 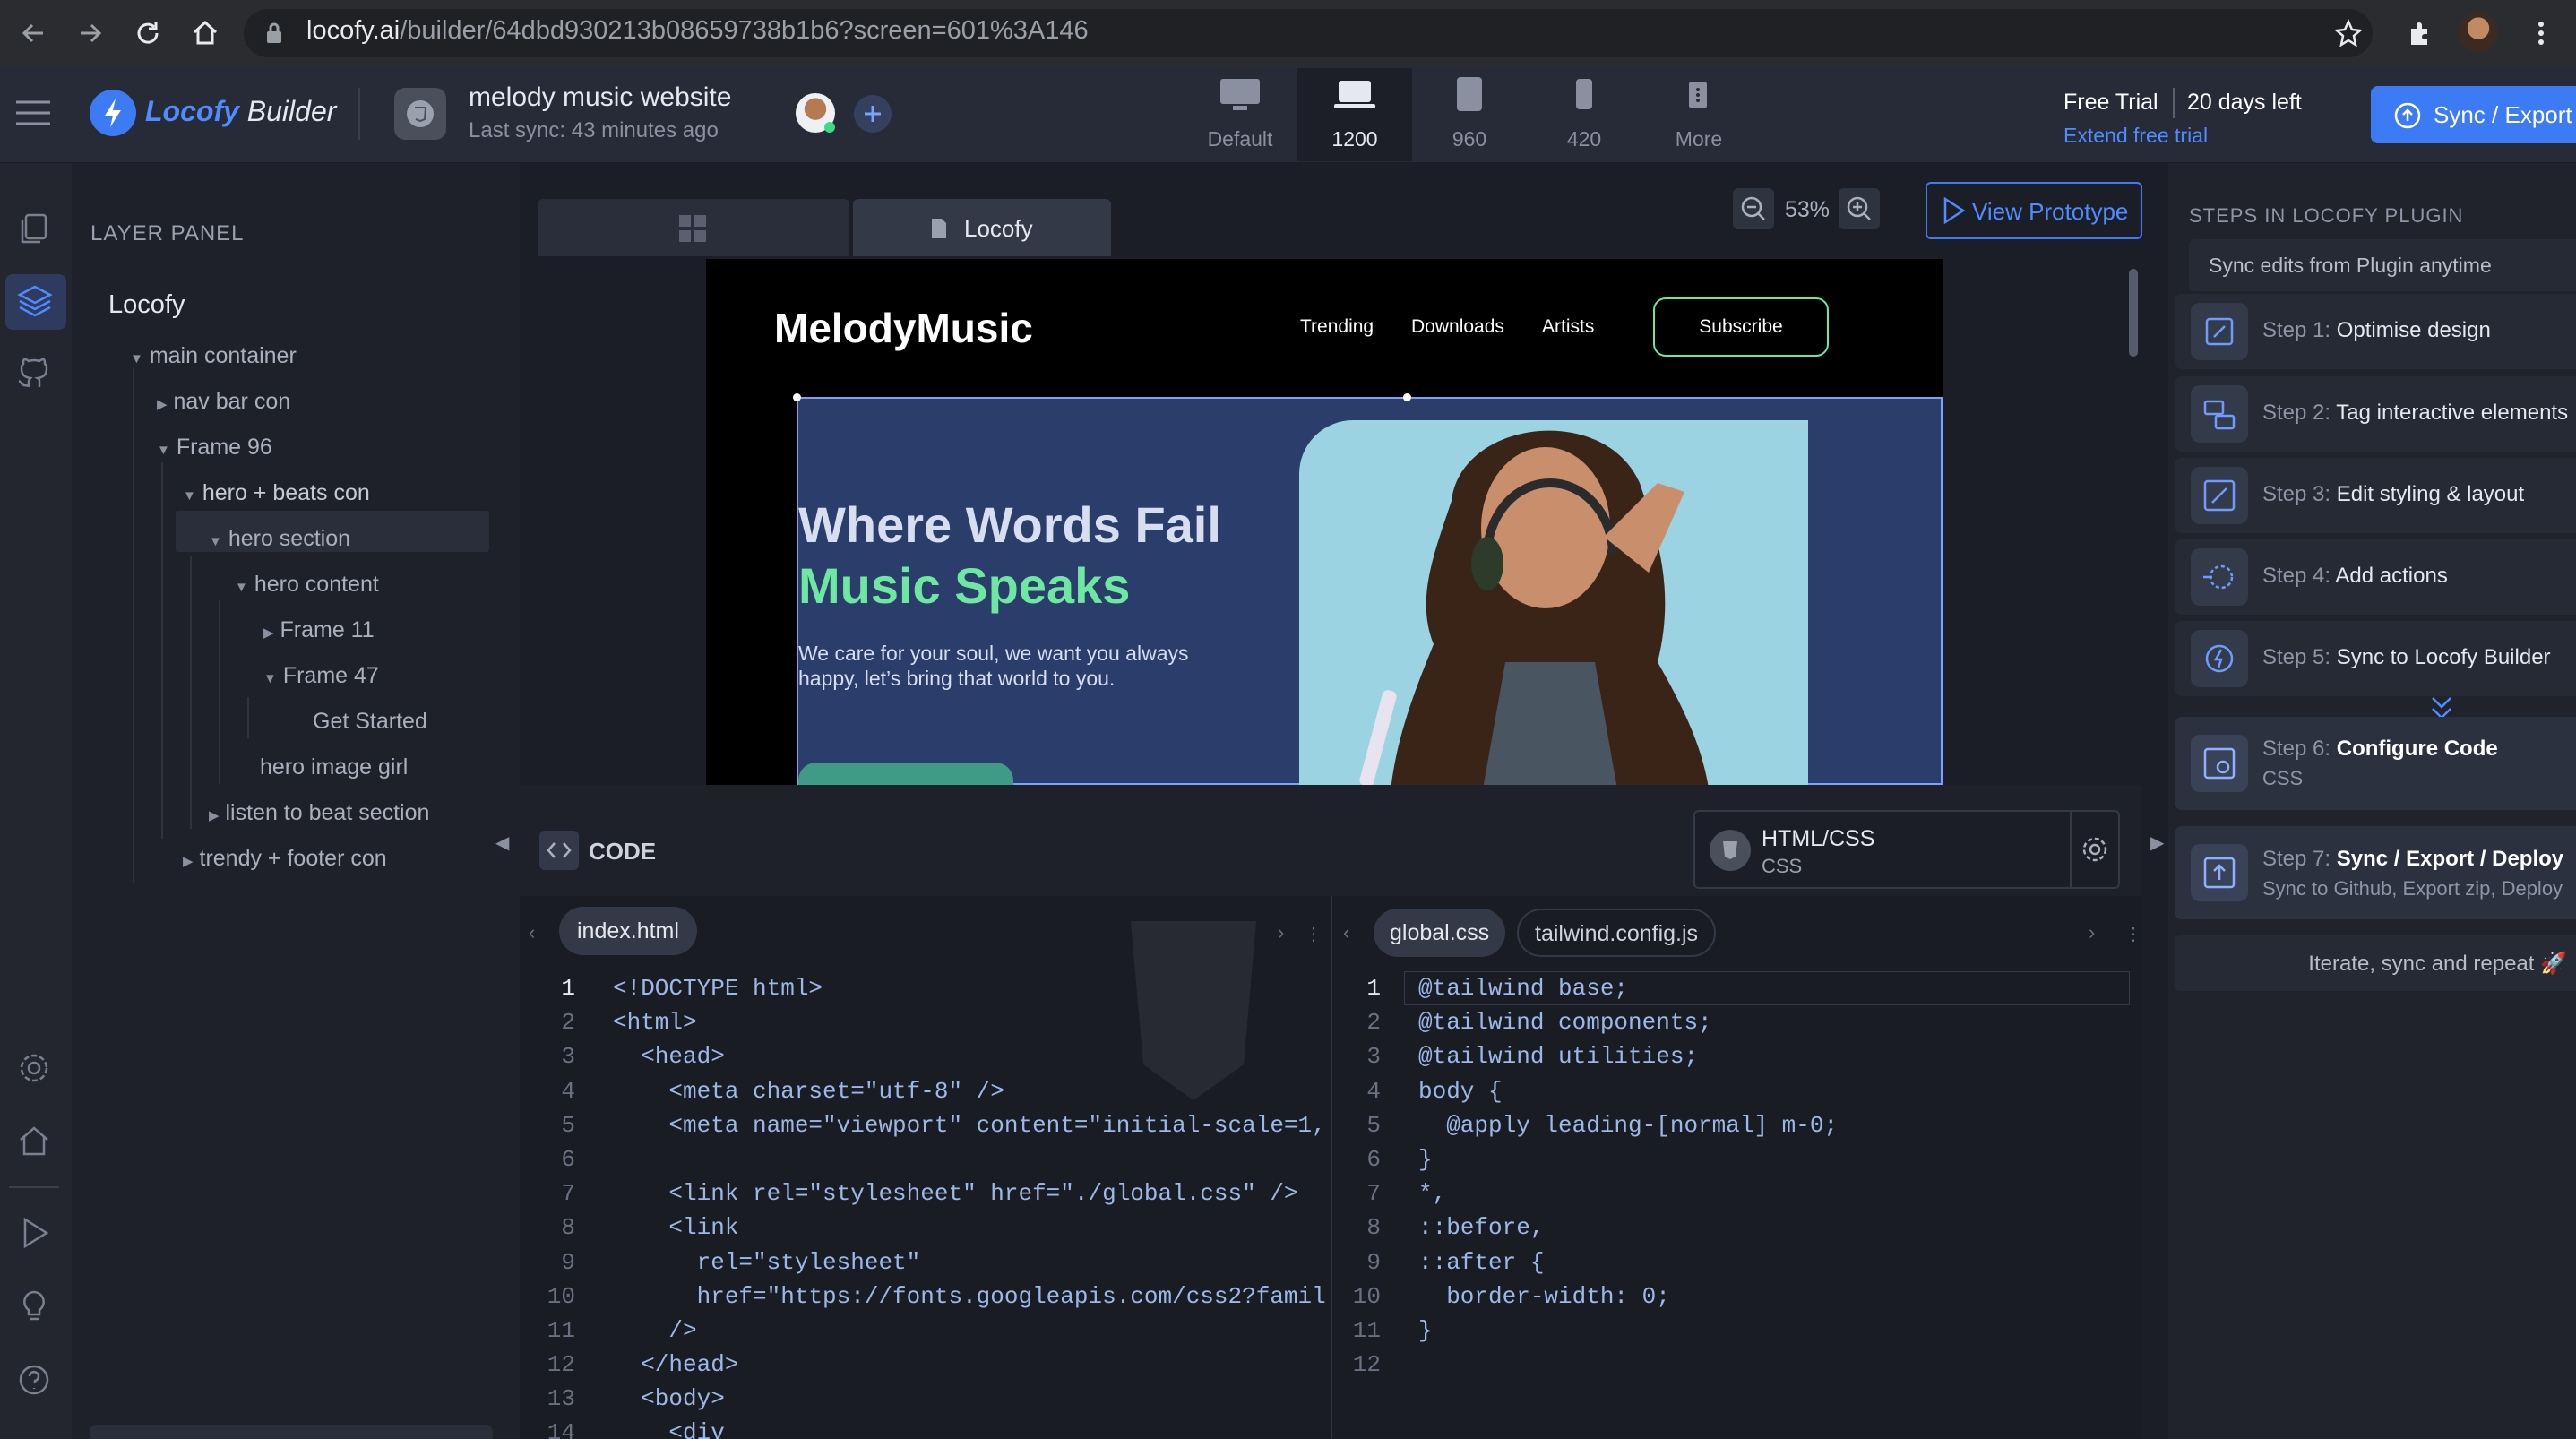 What do you see at coordinates (829, 128) in the screenshot?
I see `online-dot-icon` at bounding box center [829, 128].